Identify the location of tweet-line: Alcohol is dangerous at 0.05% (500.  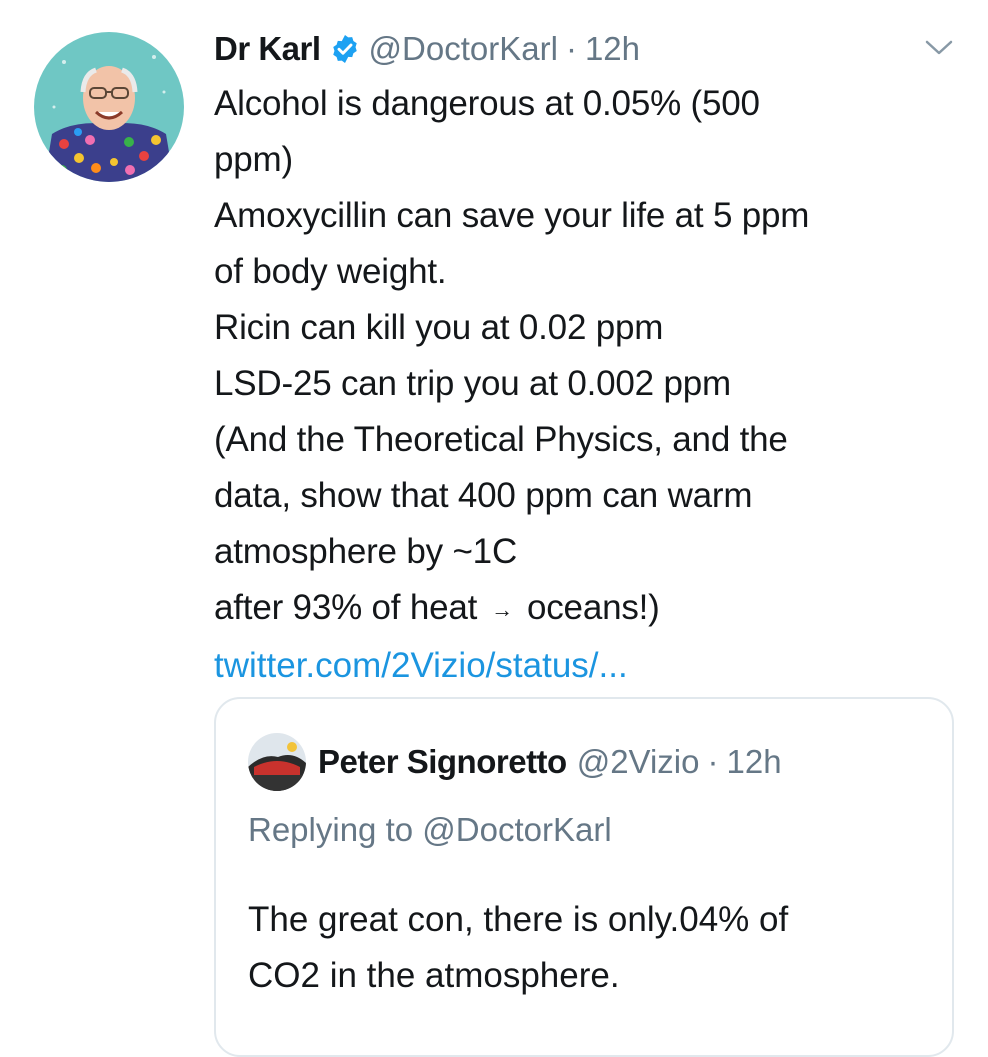
(487, 103).